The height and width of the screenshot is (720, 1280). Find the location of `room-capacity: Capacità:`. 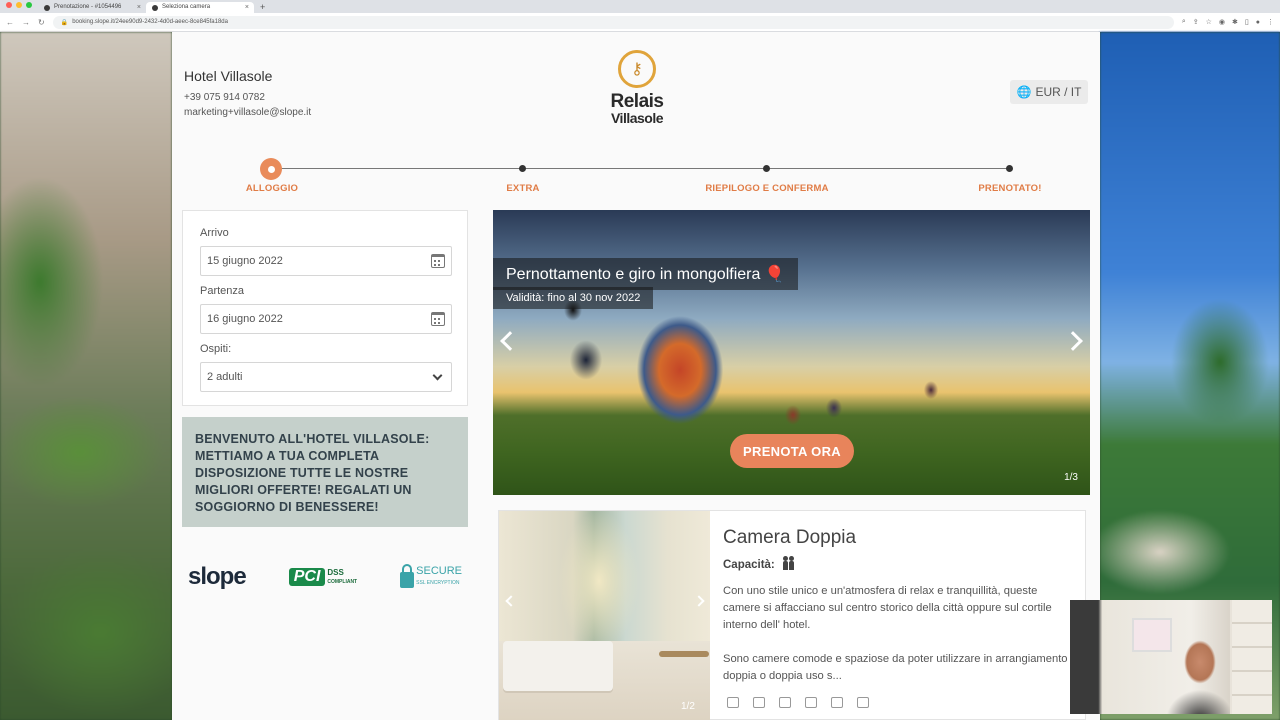

room-capacity: Capacità: is located at coordinates (758, 563).